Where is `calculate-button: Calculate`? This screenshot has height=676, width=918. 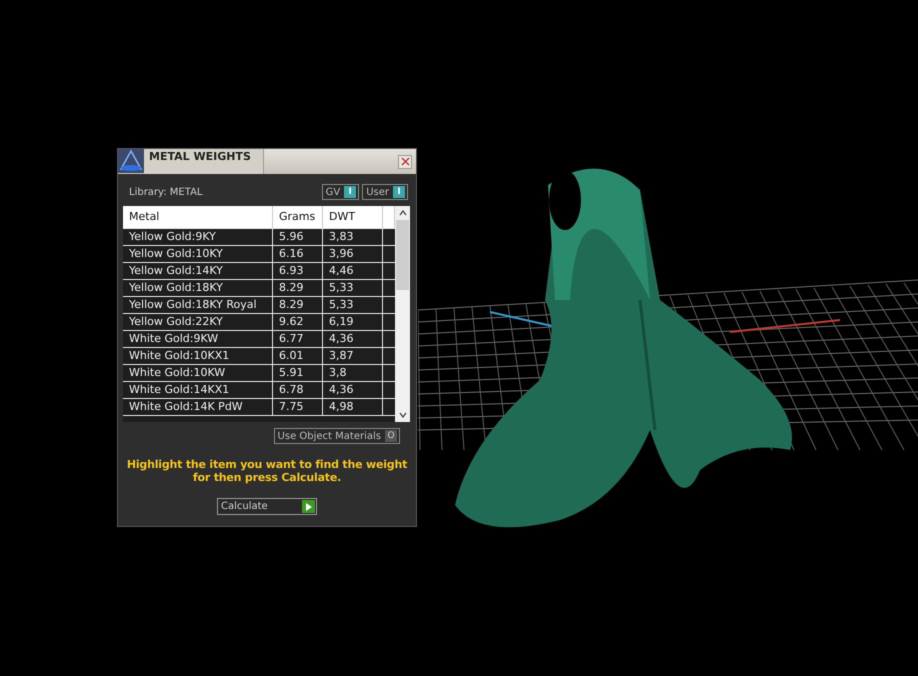 calculate-button: Calculate is located at coordinates (267, 506).